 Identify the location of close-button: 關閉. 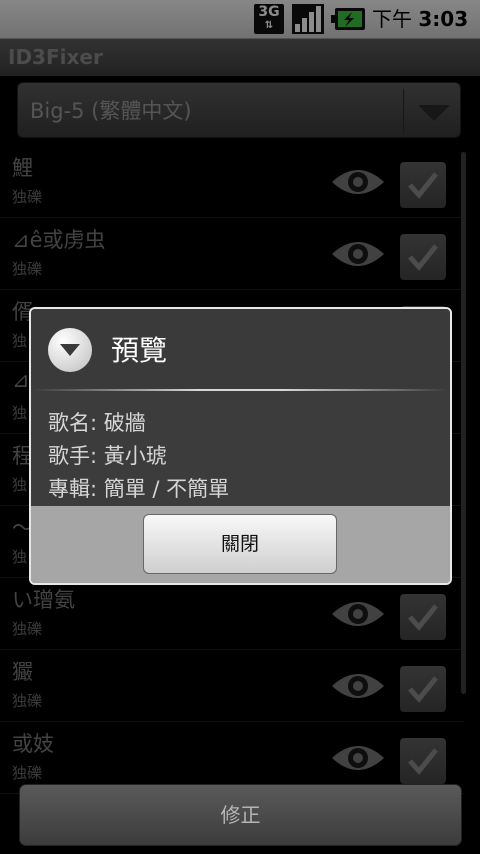
(240, 544).